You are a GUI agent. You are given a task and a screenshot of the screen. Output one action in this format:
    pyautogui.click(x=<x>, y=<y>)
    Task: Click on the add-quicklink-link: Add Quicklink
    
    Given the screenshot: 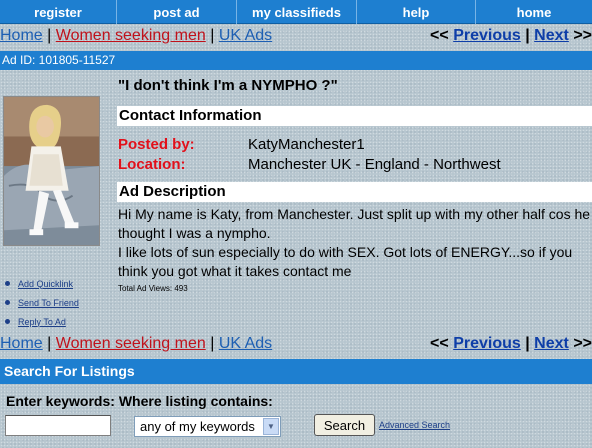 What is the action you would take?
    pyautogui.click(x=45, y=284)
    